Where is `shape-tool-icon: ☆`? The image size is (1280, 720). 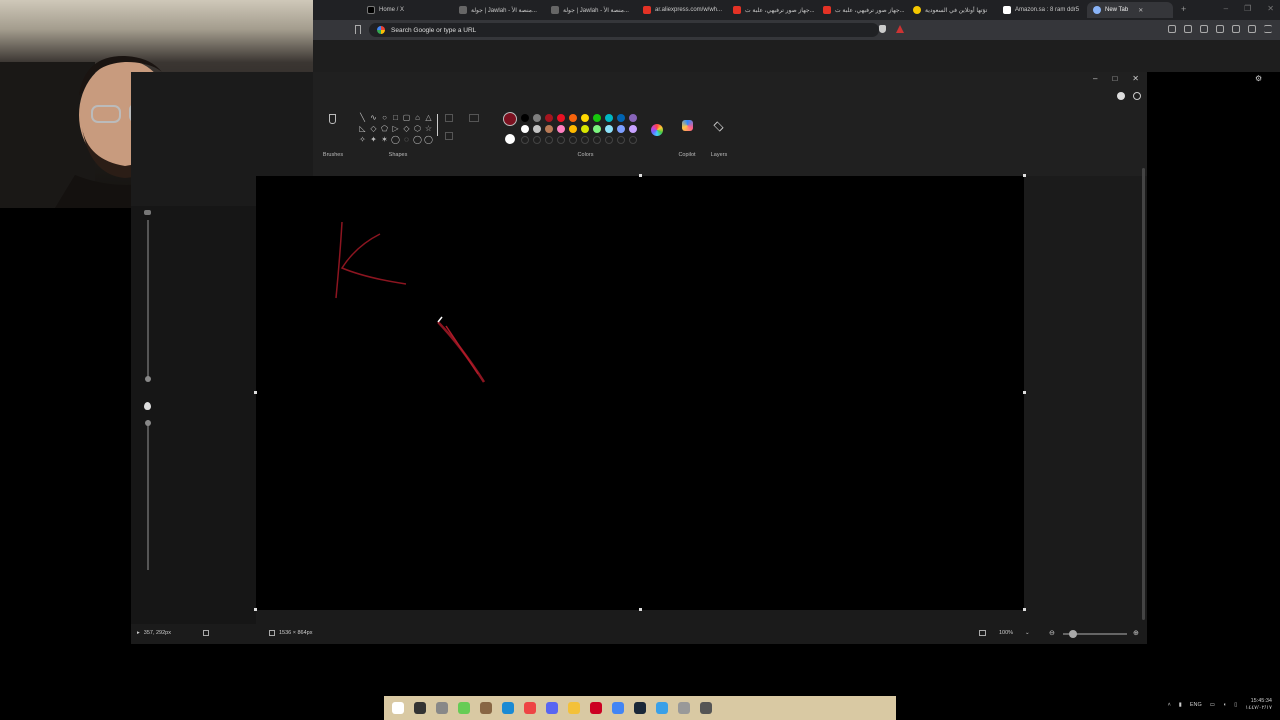
shape-tool-icon: ☆ is located at coordinates (428, 128).